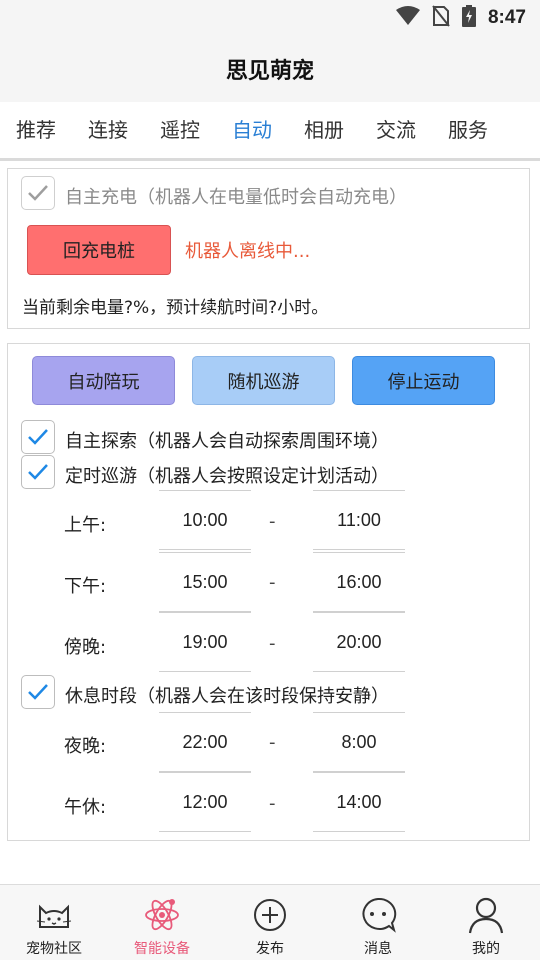 The image size is (540, 960). Describe the element at coordinates (359, 742) in the screenshot. I see `night-end-time: 8:00` at that location.